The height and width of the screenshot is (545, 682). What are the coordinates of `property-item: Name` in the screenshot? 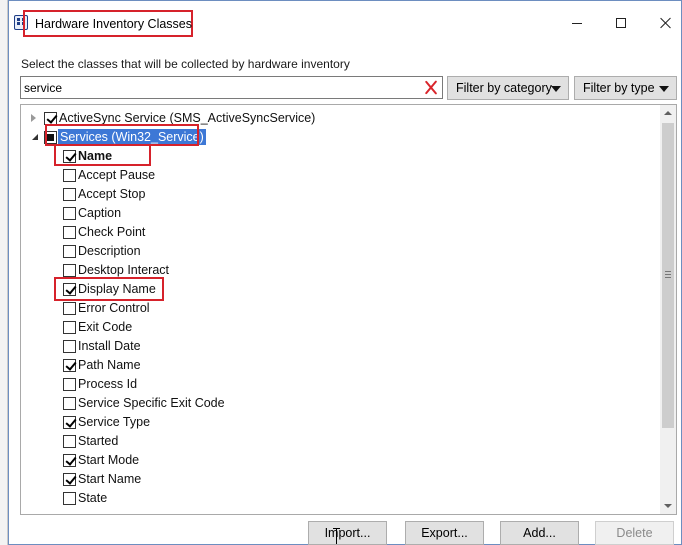 It's located at (87, 156).